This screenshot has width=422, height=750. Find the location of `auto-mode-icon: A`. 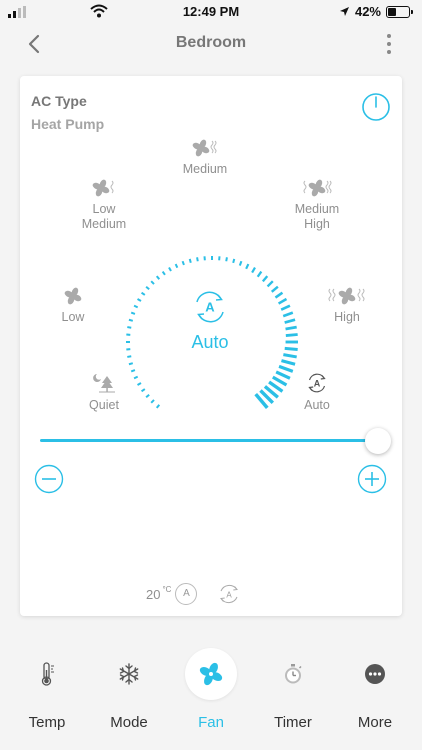

auto-mode-icon: A is located at coordinates (210, 307).